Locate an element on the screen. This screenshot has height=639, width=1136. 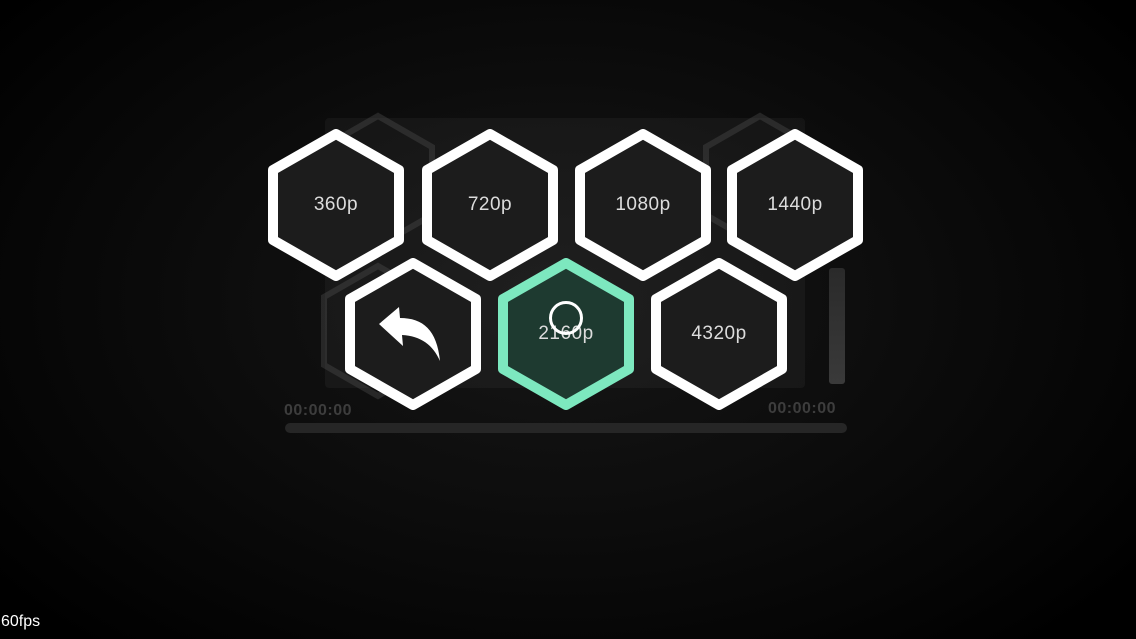
resolution-label: 4320p is located at coordinates (719, 333).